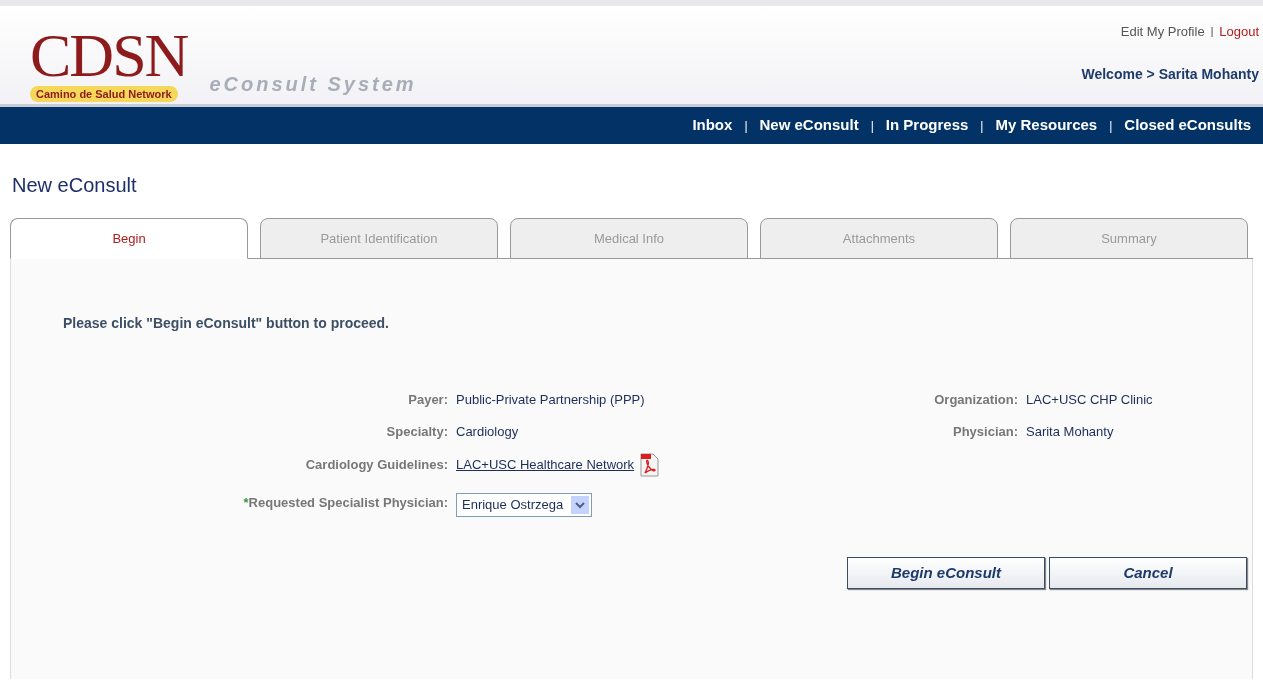 The height and width of the screenshot is (682, 1263). I want to click on field-label: Physician:, so click(985, 431).